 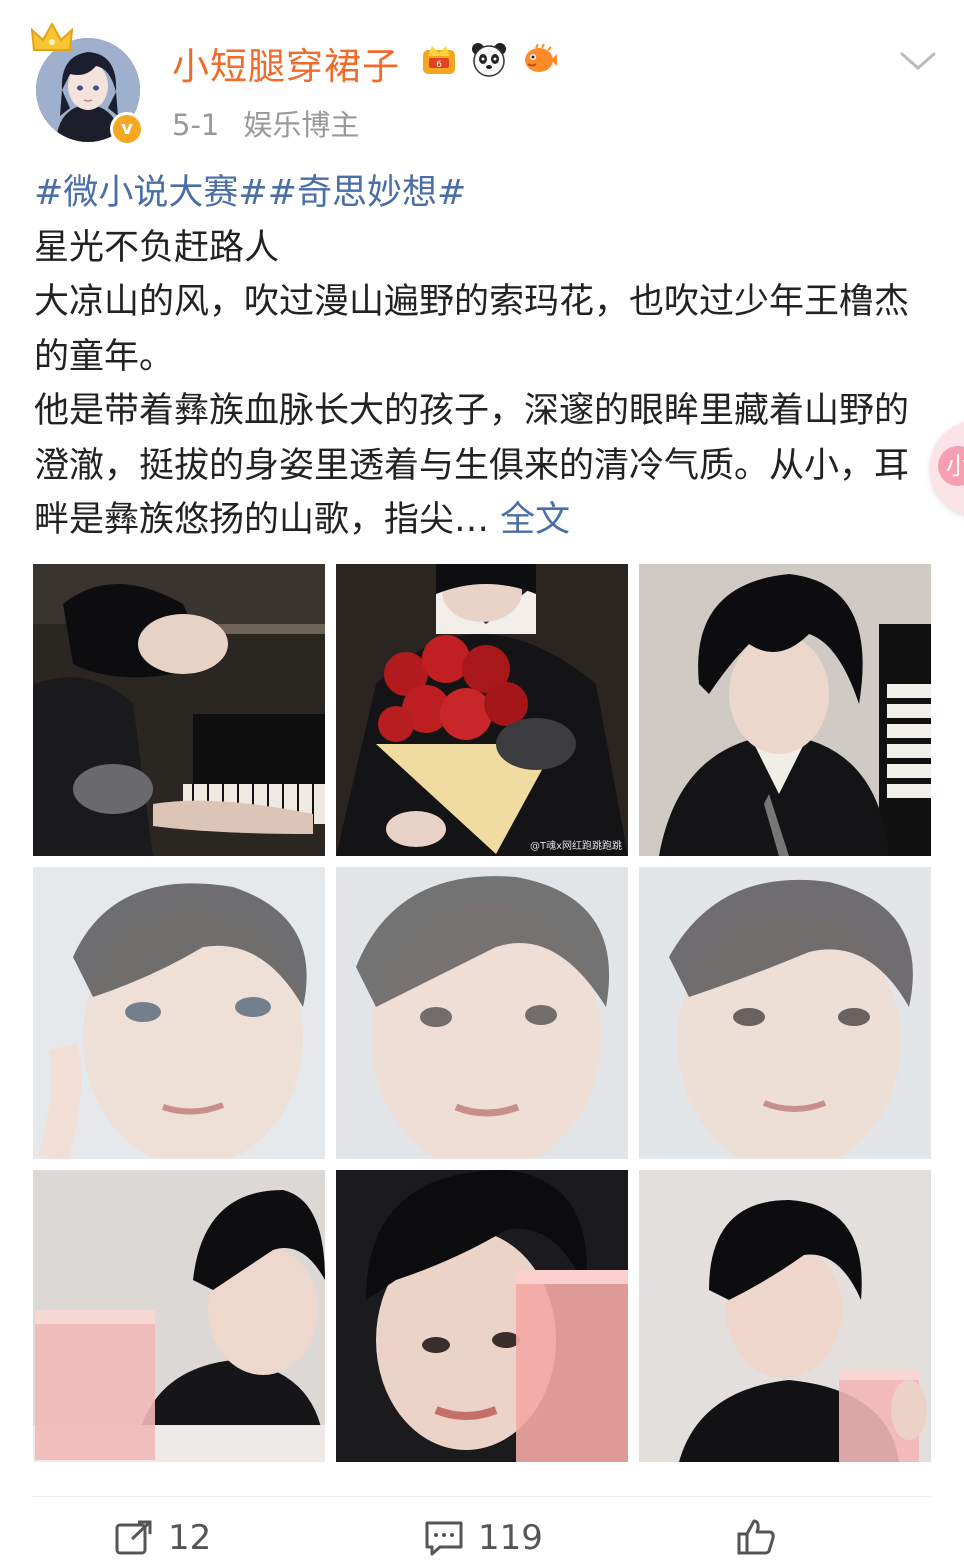 I want to click on action-bar: 12 119, so click(x=482, y=1537).